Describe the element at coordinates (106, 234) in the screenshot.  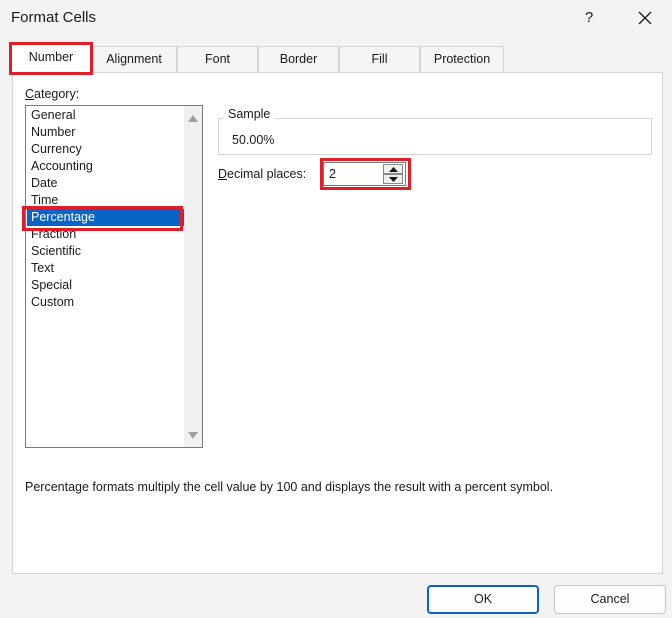
I see `category-item-fraction: Fraction` at that location.